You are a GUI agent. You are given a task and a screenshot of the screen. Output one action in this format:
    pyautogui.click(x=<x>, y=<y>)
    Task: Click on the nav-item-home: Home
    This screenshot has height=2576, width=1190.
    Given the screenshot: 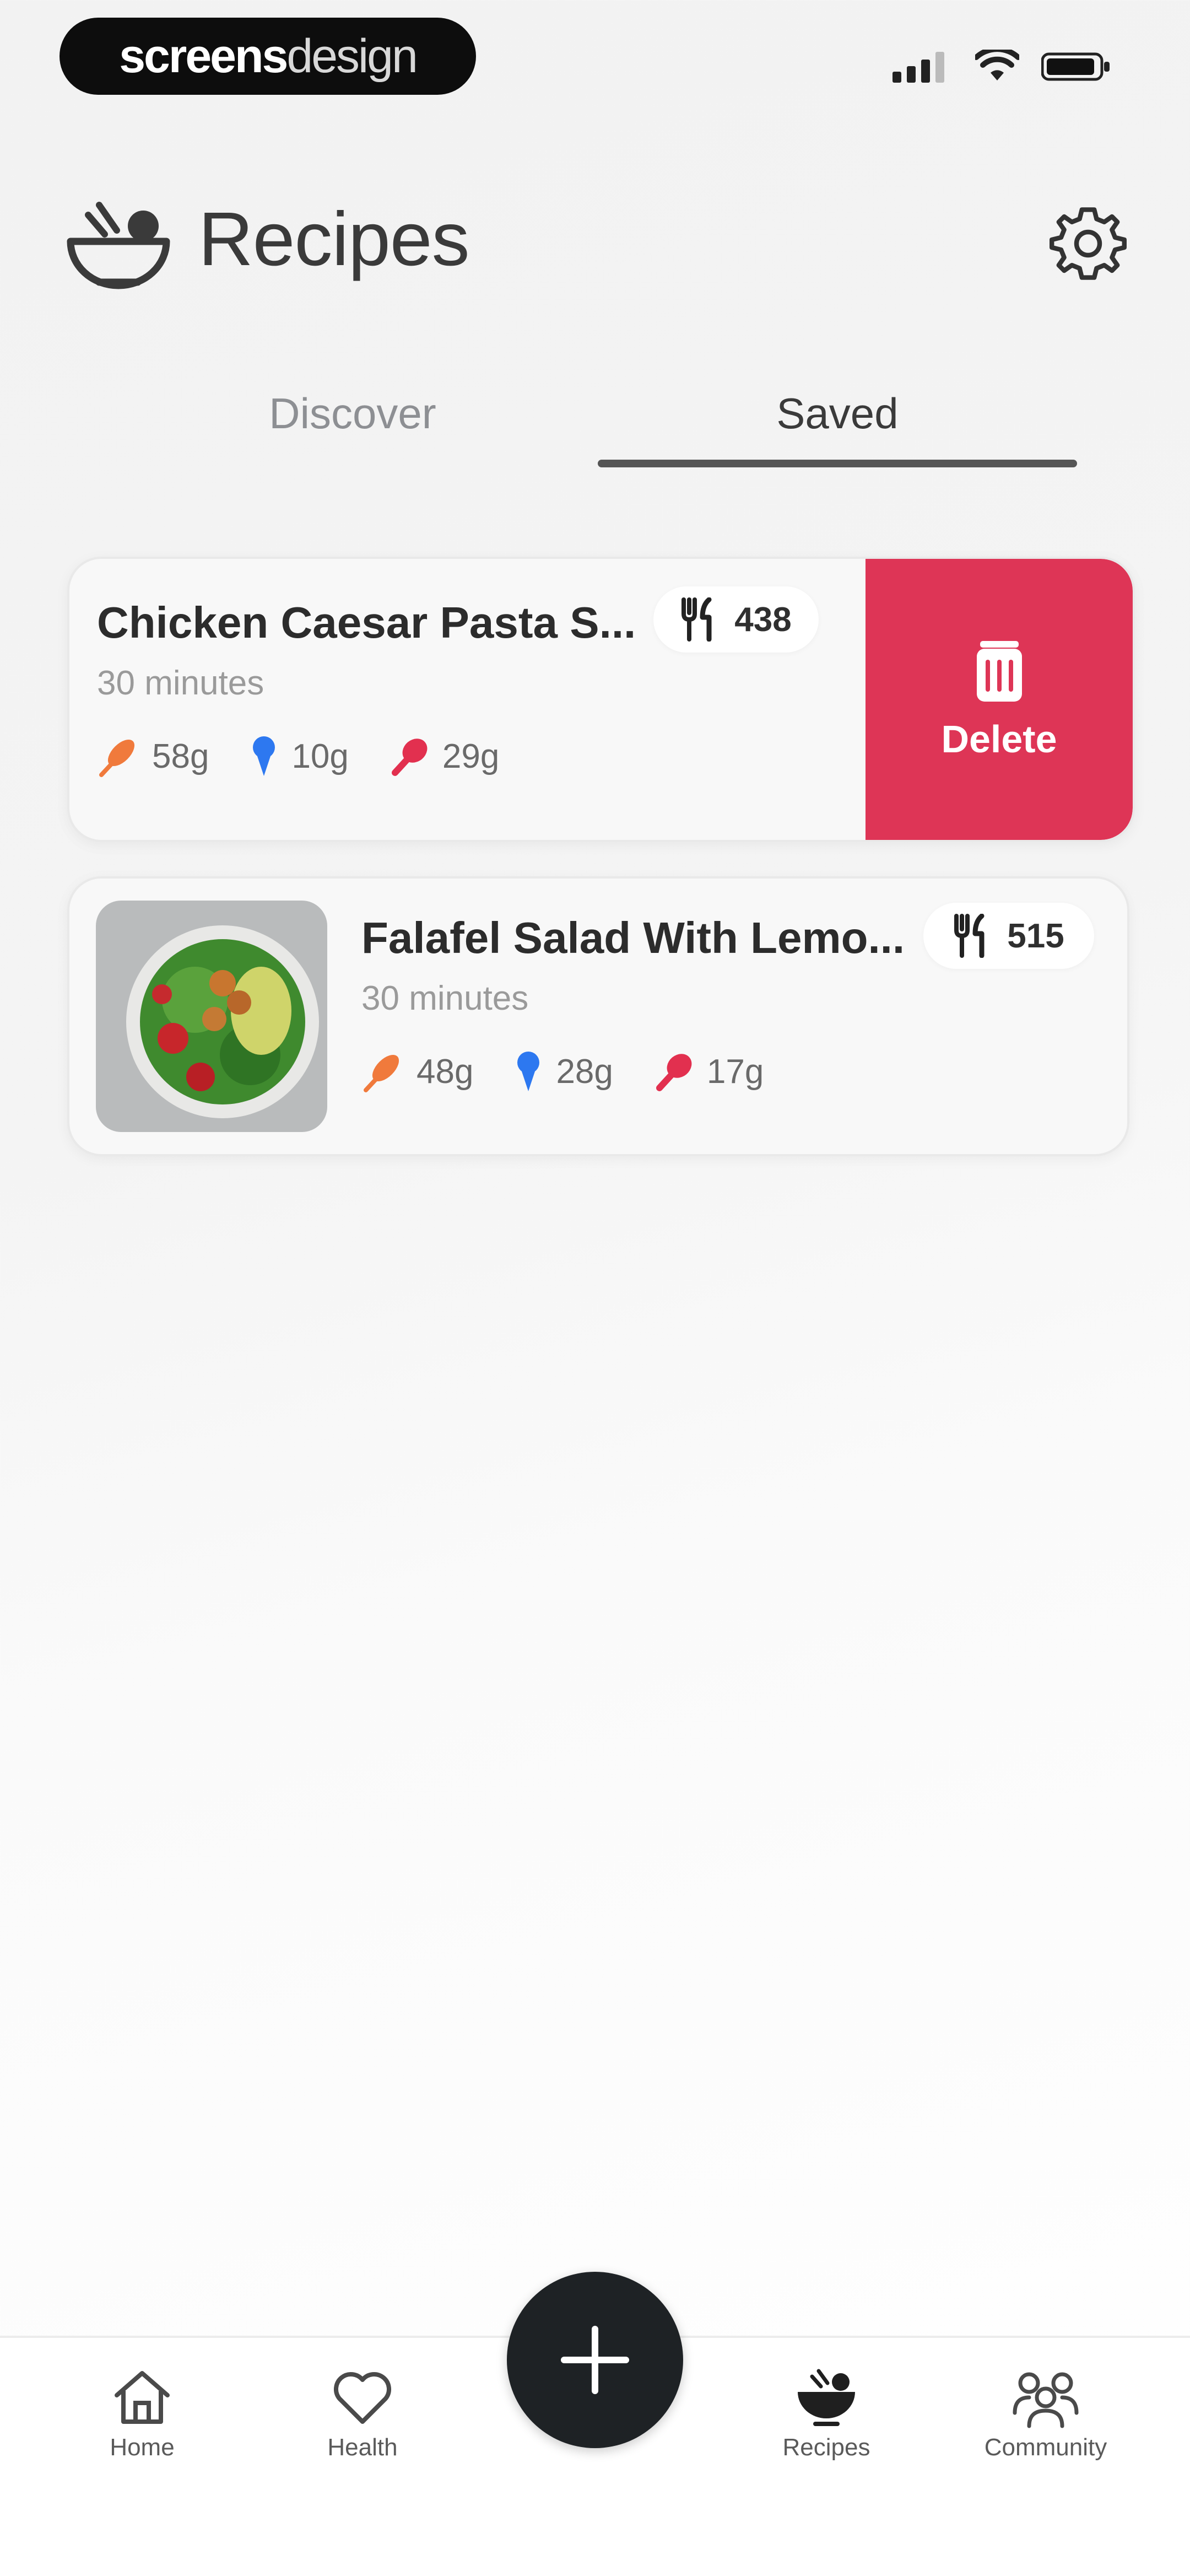 What is the action you would take?
    pyautogui.click(x=142, y=2413)
    